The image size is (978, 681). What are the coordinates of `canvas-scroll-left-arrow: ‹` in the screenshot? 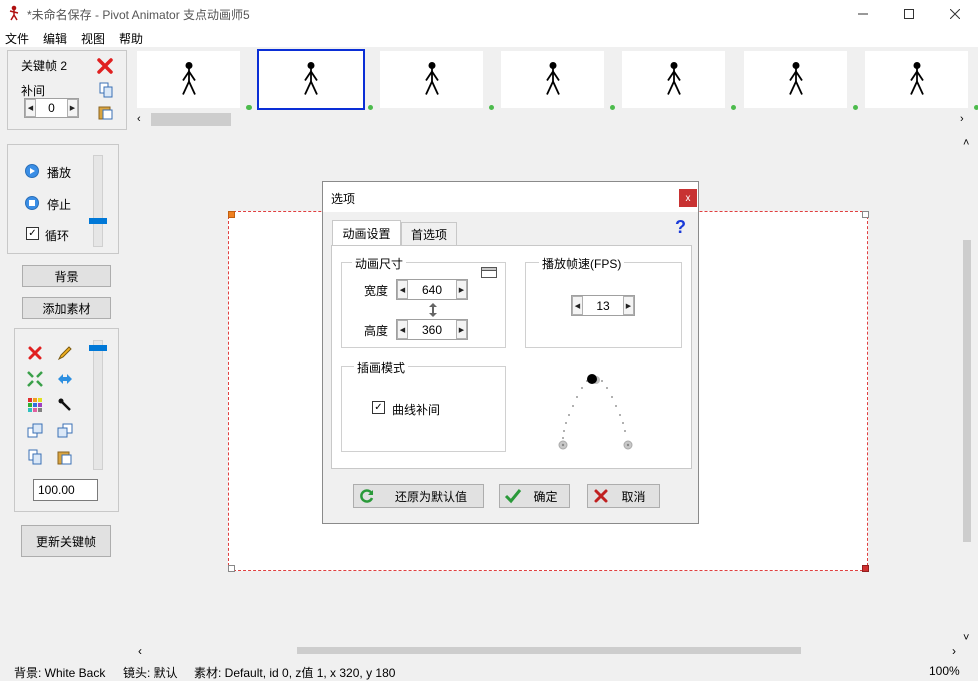 It's located at (140, 651).